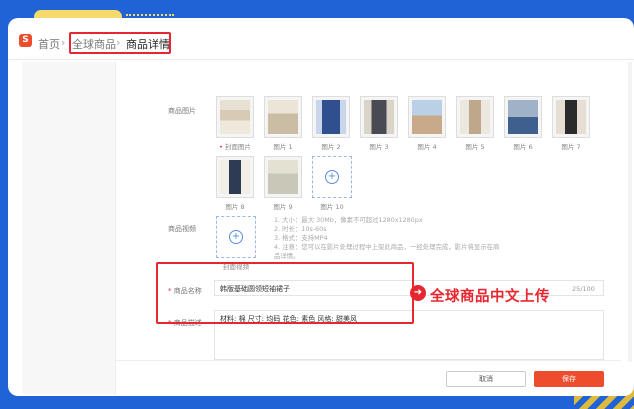  What do you see at coordinates (486, 379) in the screenshot?
I see `cancel-button: 取消` at bounding box center [486, 379].